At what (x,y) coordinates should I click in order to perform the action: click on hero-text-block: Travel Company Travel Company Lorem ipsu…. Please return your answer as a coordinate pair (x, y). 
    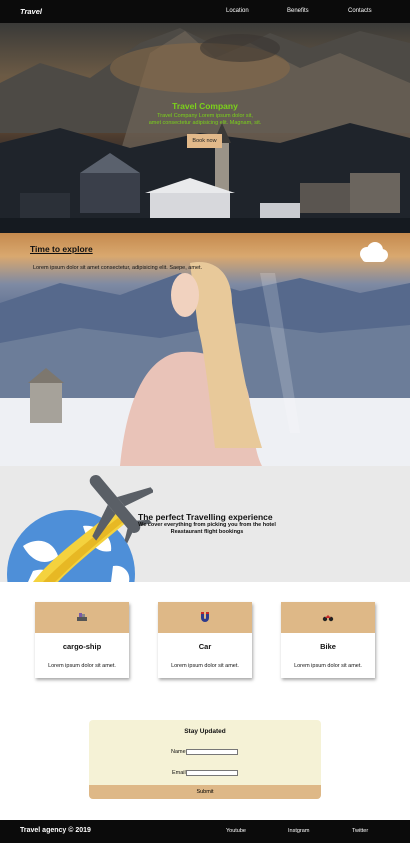
    Looking at the image, I should click on (205, 114).